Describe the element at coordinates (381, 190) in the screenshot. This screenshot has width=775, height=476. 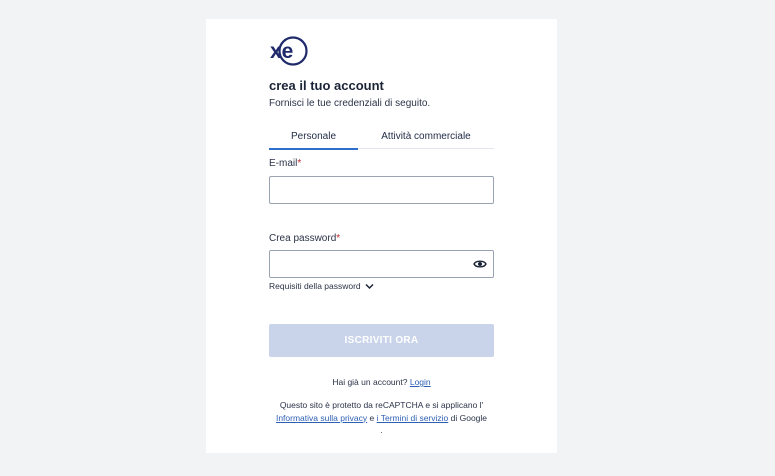
I see `email-field` at that location.